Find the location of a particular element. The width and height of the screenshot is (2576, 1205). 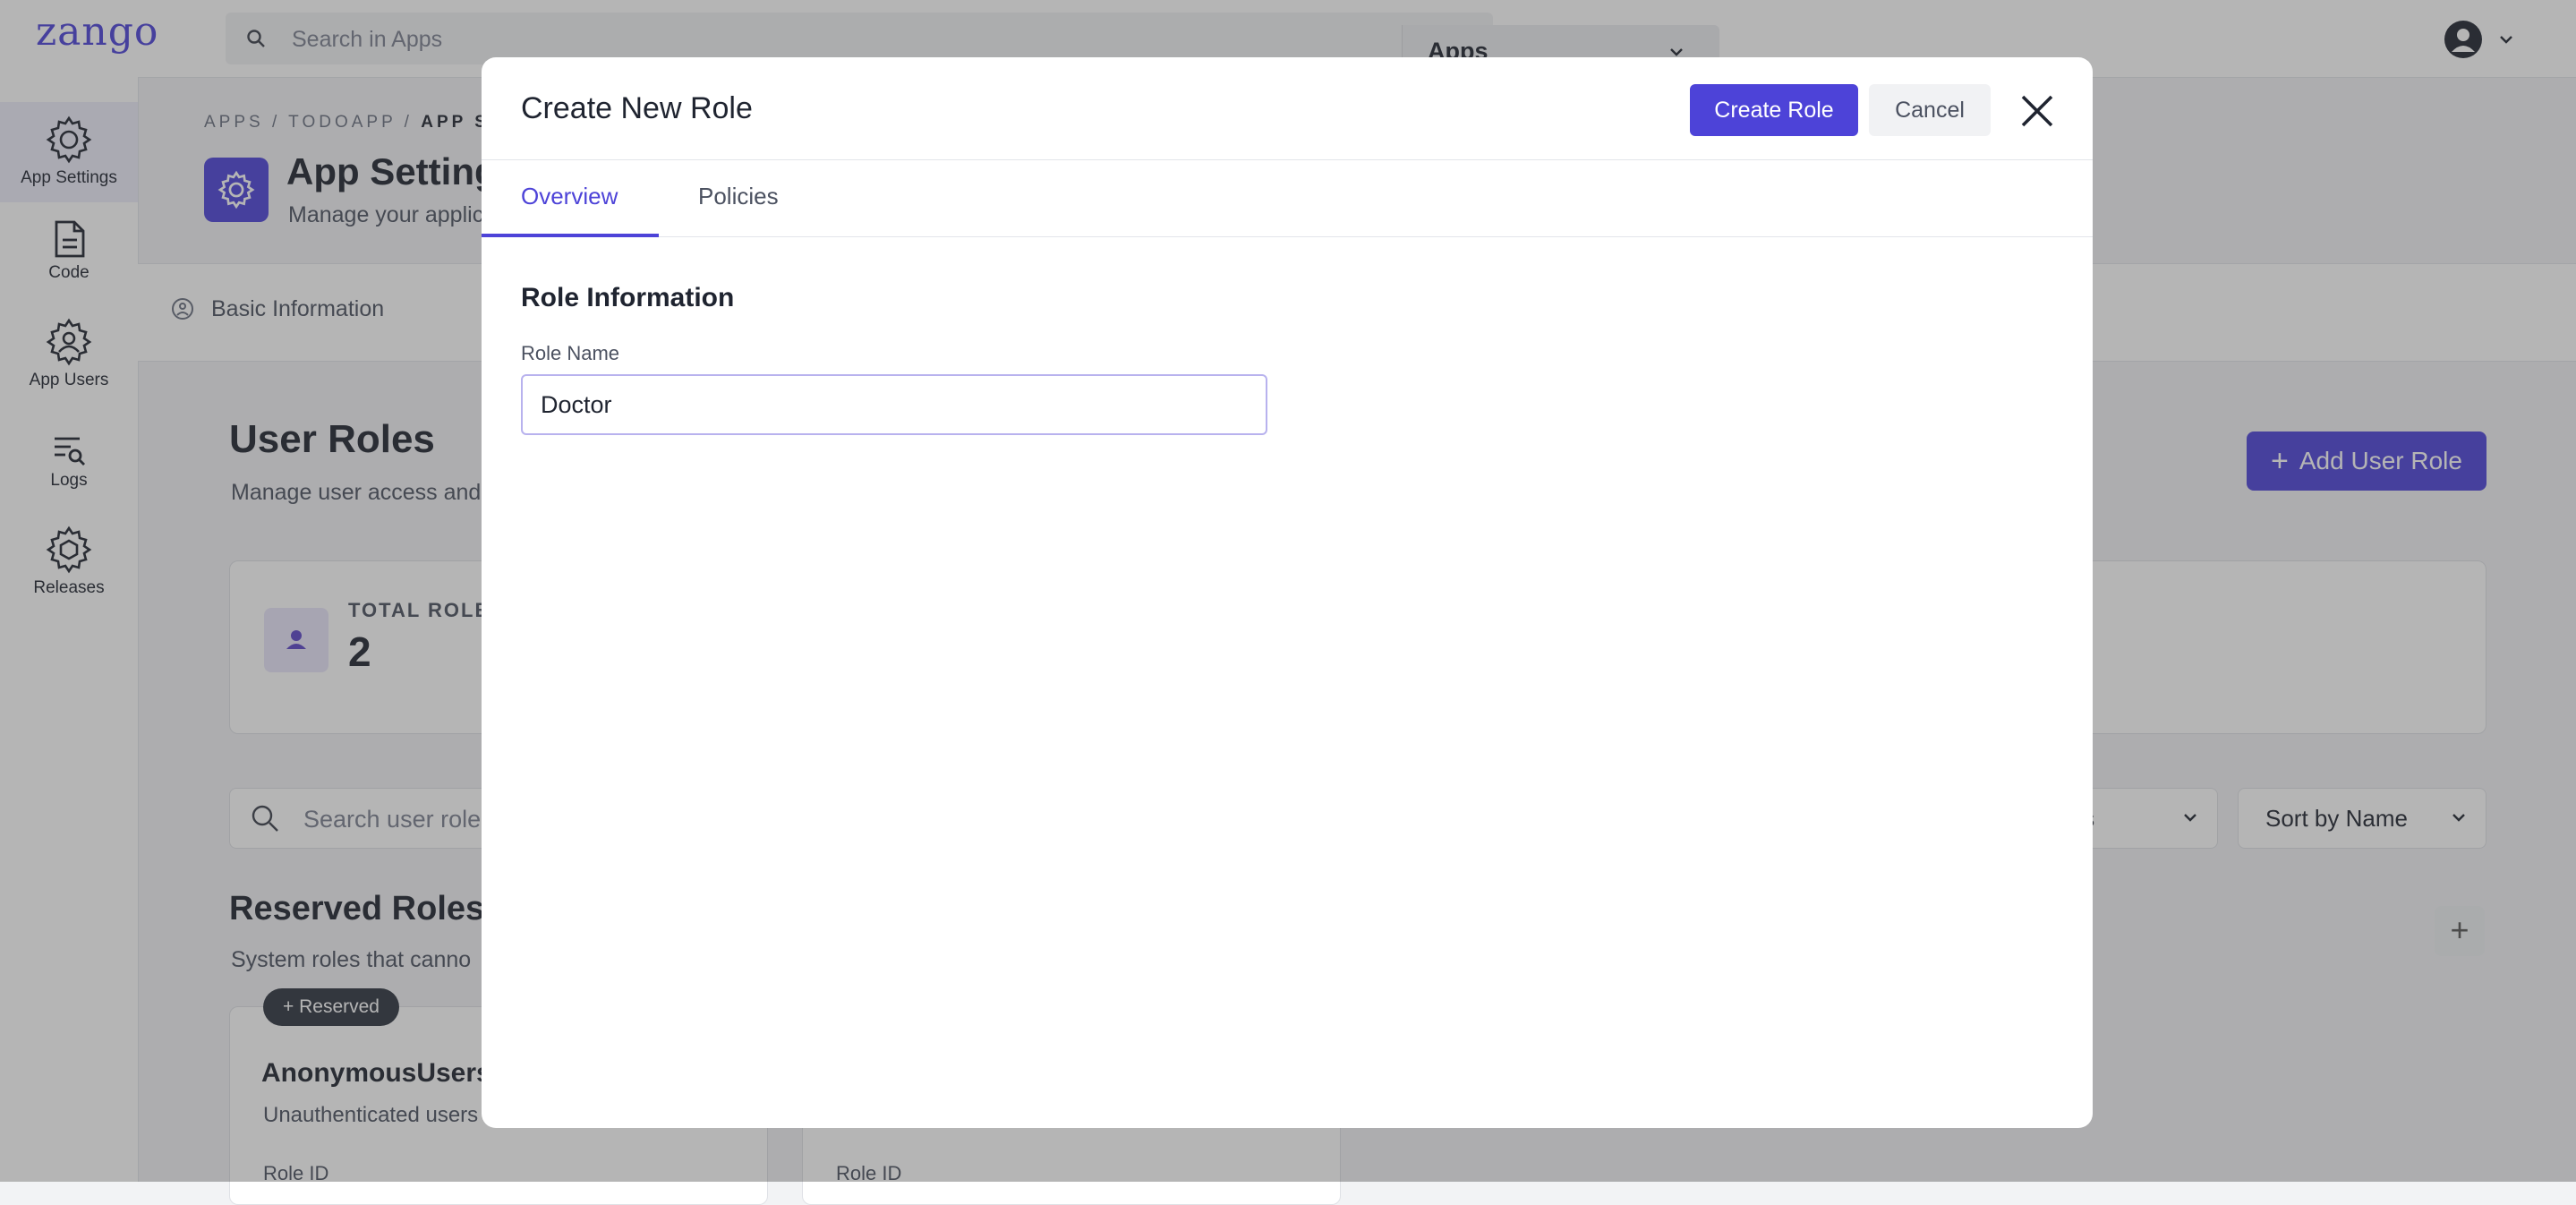

role-name-input is located at coordinates (894, 404).